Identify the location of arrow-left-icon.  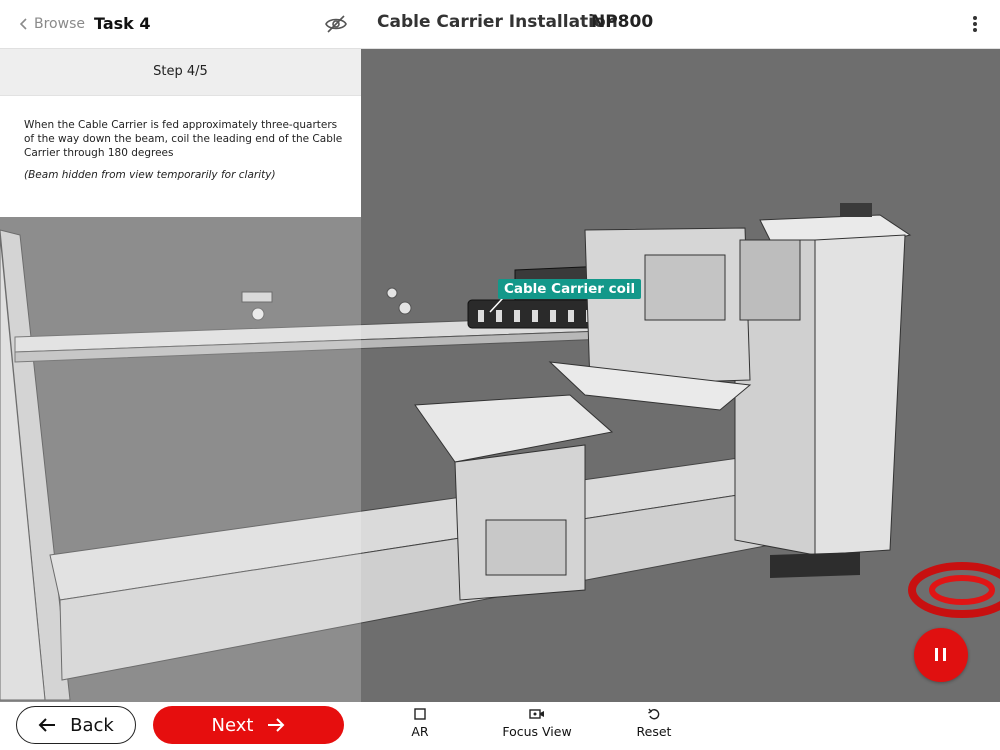
(47, 725).